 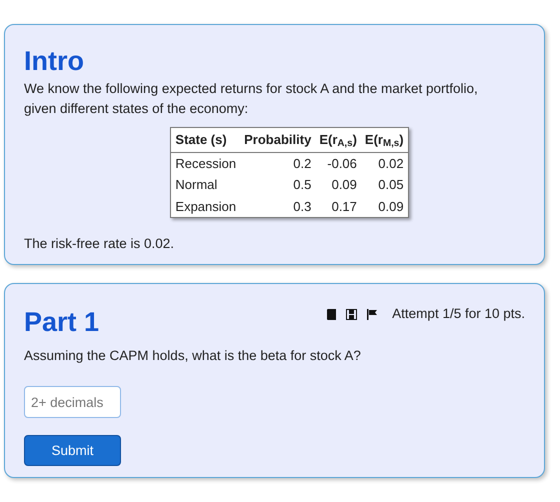 I want to click on table-cell: Recession, so click(x=205, y=163).